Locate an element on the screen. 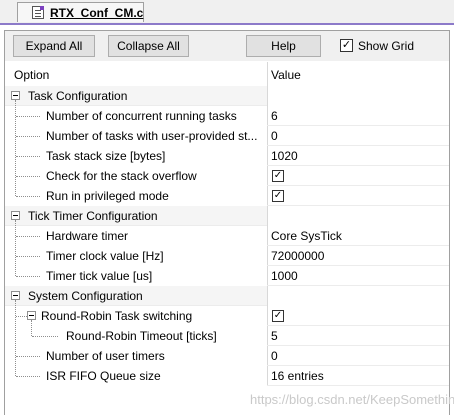  tree-connector is located at coordinates (31, 328).